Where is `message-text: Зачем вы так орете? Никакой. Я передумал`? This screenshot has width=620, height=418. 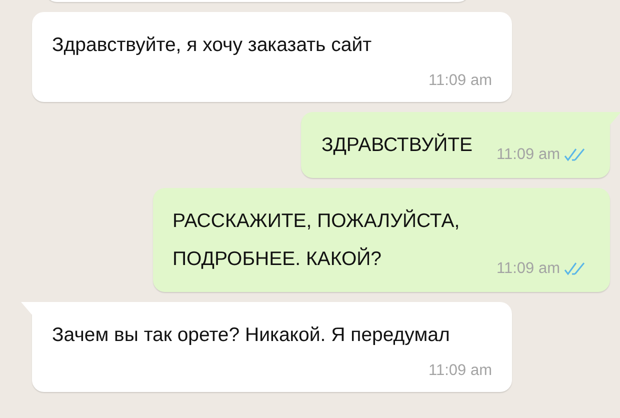
message-text: Зачем вы так орете? Никакой. Я передумал is located at coordinates (251, 335).